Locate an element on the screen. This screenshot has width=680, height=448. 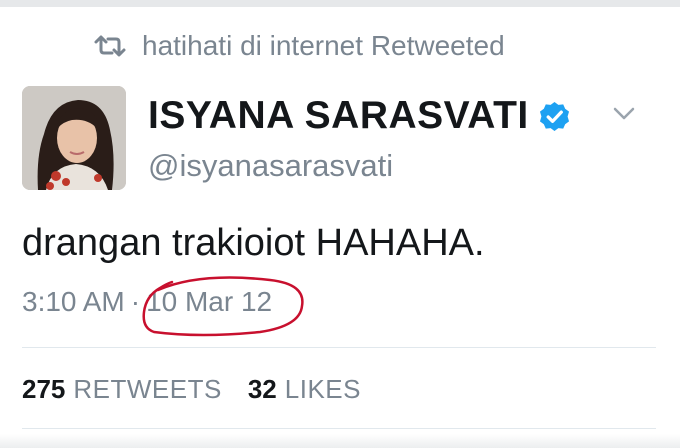
tweet-time: 3:10 AM is located at coordinates (73, 301).